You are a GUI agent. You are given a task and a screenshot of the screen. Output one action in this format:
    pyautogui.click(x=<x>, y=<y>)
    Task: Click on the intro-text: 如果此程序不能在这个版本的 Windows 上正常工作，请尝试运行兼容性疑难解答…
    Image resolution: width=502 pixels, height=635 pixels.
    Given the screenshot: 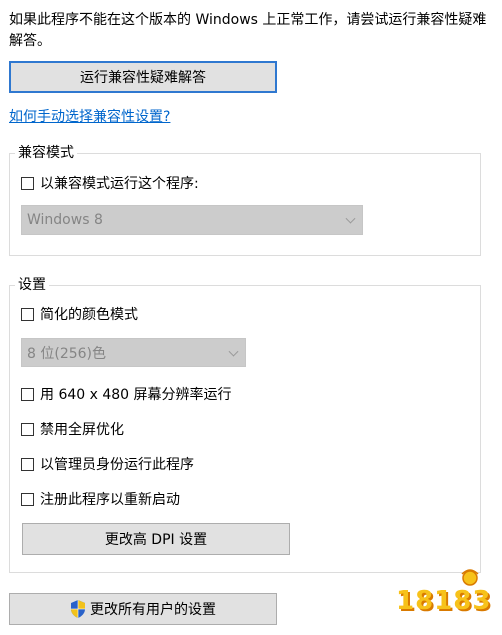 What is the action you would take?
    pyautogui.click(x=248, y=30)
    